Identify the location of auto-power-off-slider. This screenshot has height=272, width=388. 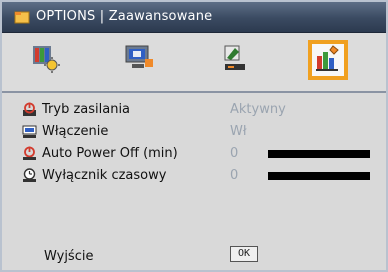
(319, 154).